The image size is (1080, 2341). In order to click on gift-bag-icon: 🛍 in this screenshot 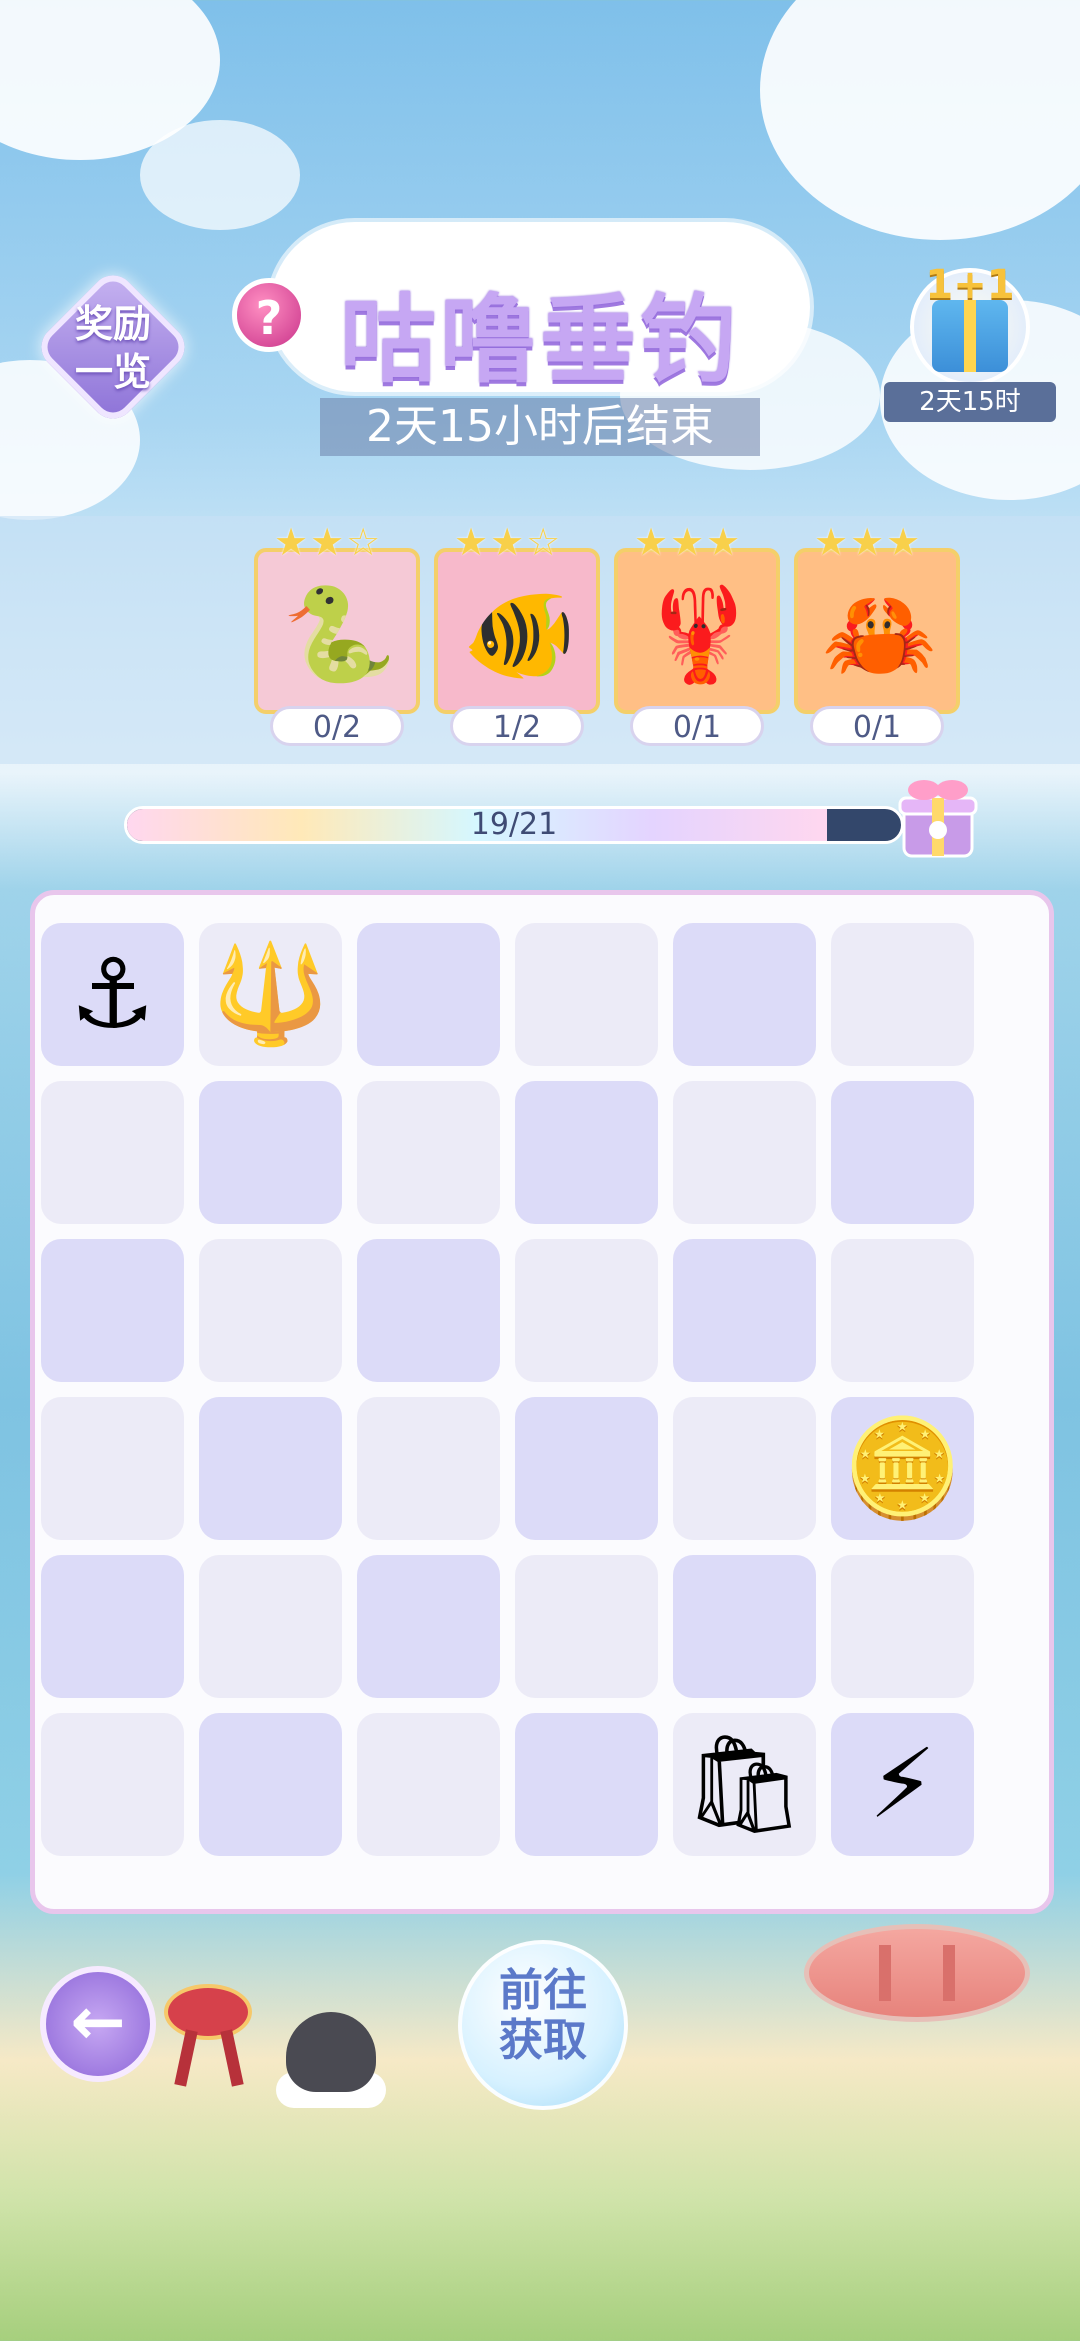, I will do `click(744, 1784)`.